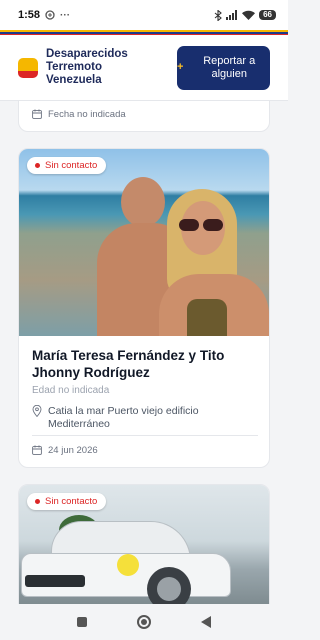 The height and width of the screenshot is (640, 320). I want to click on person-age: Edad no indicada, so click(71, 390).